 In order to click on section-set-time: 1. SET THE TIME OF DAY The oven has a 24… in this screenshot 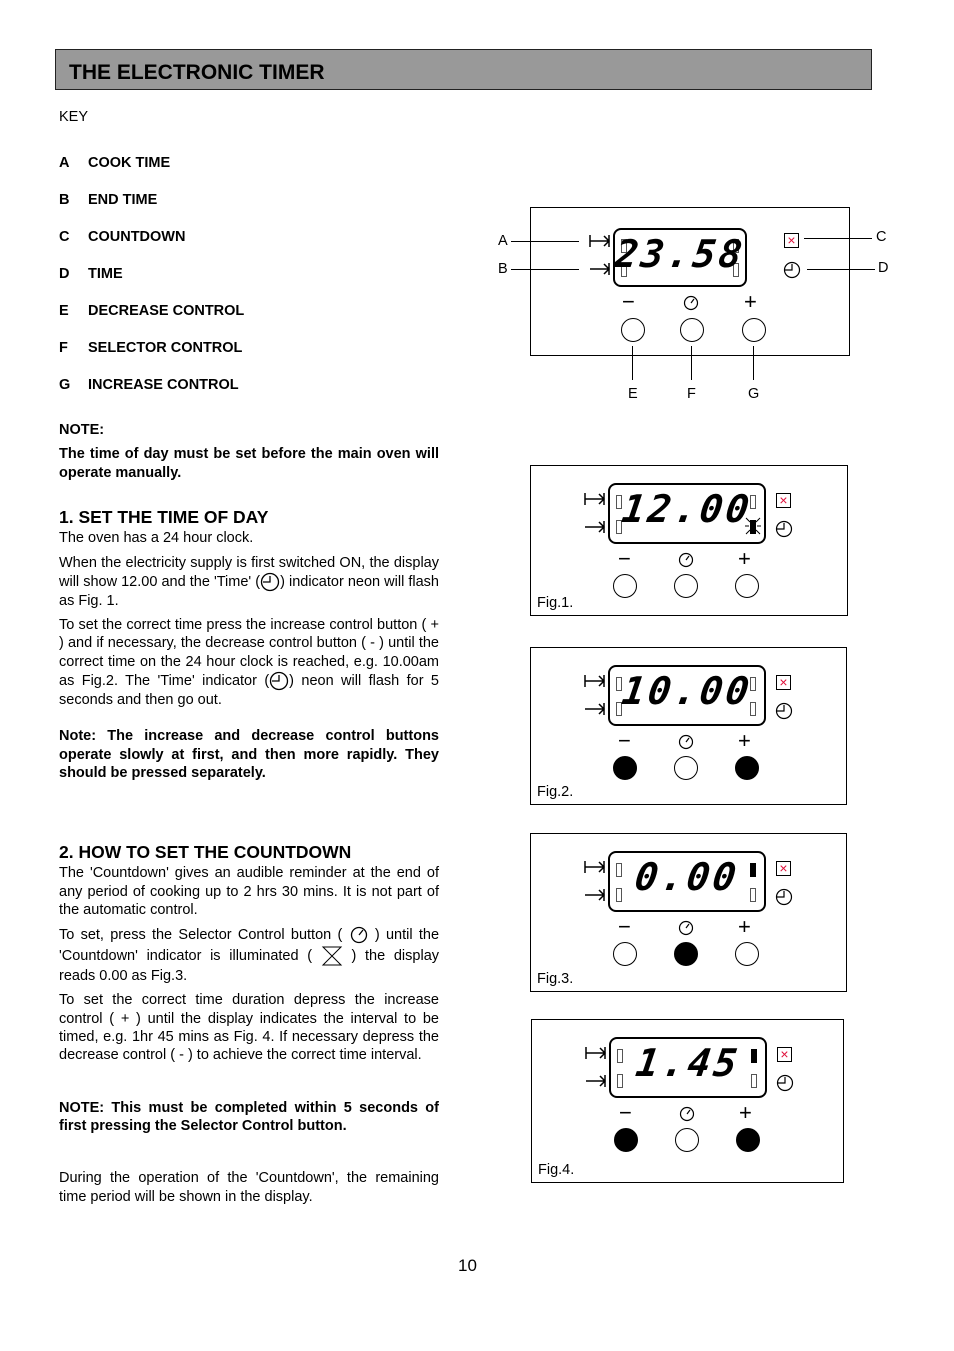, I will do `click(249, 645)`.